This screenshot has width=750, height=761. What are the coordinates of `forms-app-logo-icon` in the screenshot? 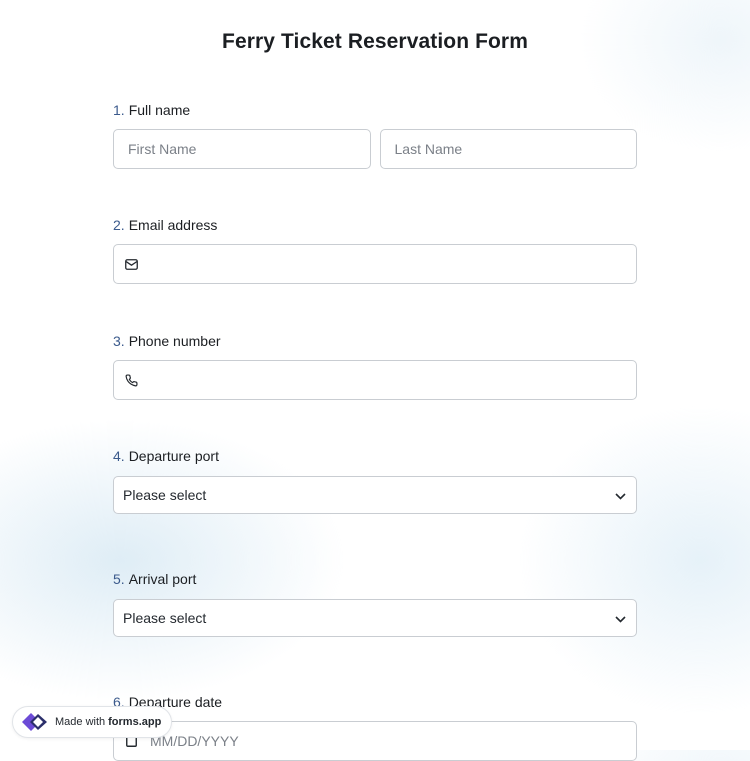 It's located at (34, 722).